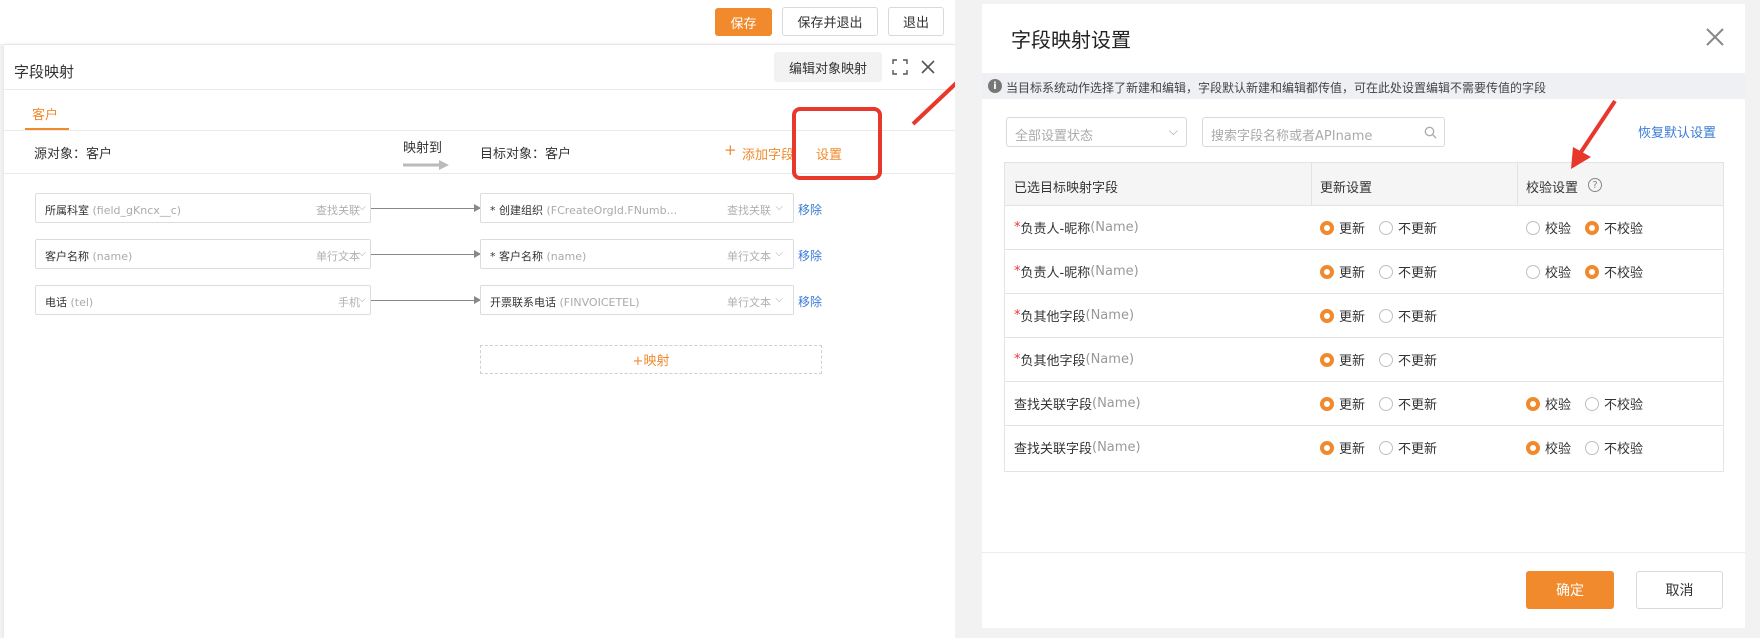 This screenshot has width=1760, height=638. I want to click on add-field-link: 添加字段, so click(768, 153).